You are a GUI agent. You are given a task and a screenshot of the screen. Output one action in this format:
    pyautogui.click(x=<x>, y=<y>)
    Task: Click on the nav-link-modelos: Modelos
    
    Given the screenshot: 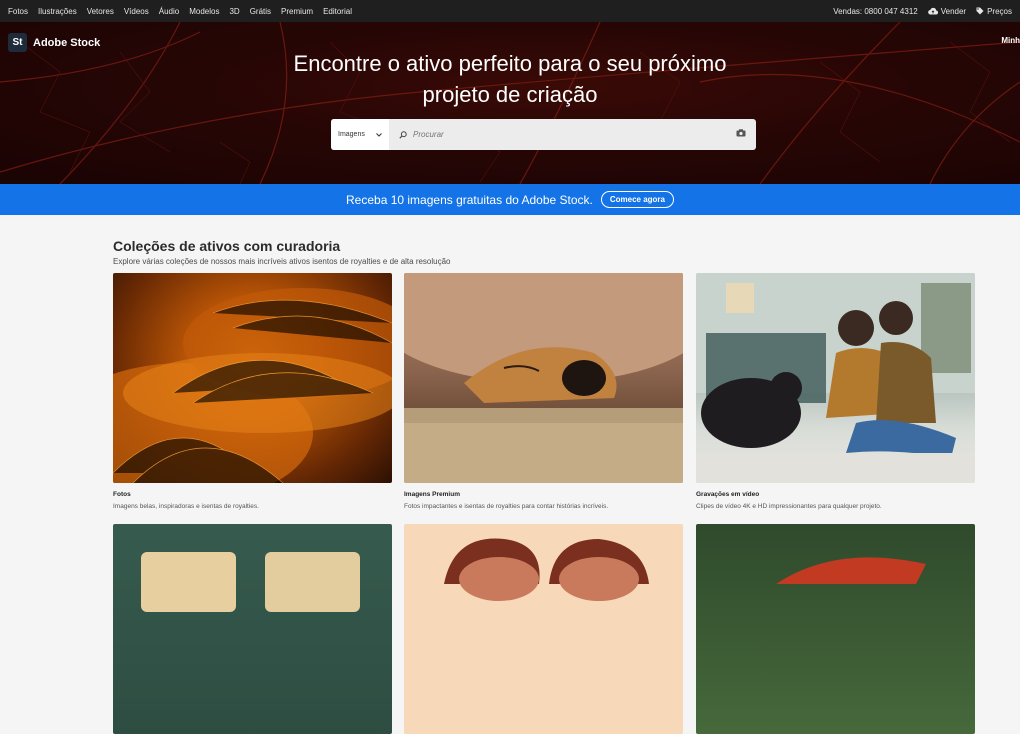 What is the action you would take?
    pyautogui.click(x=204, y=11)
    